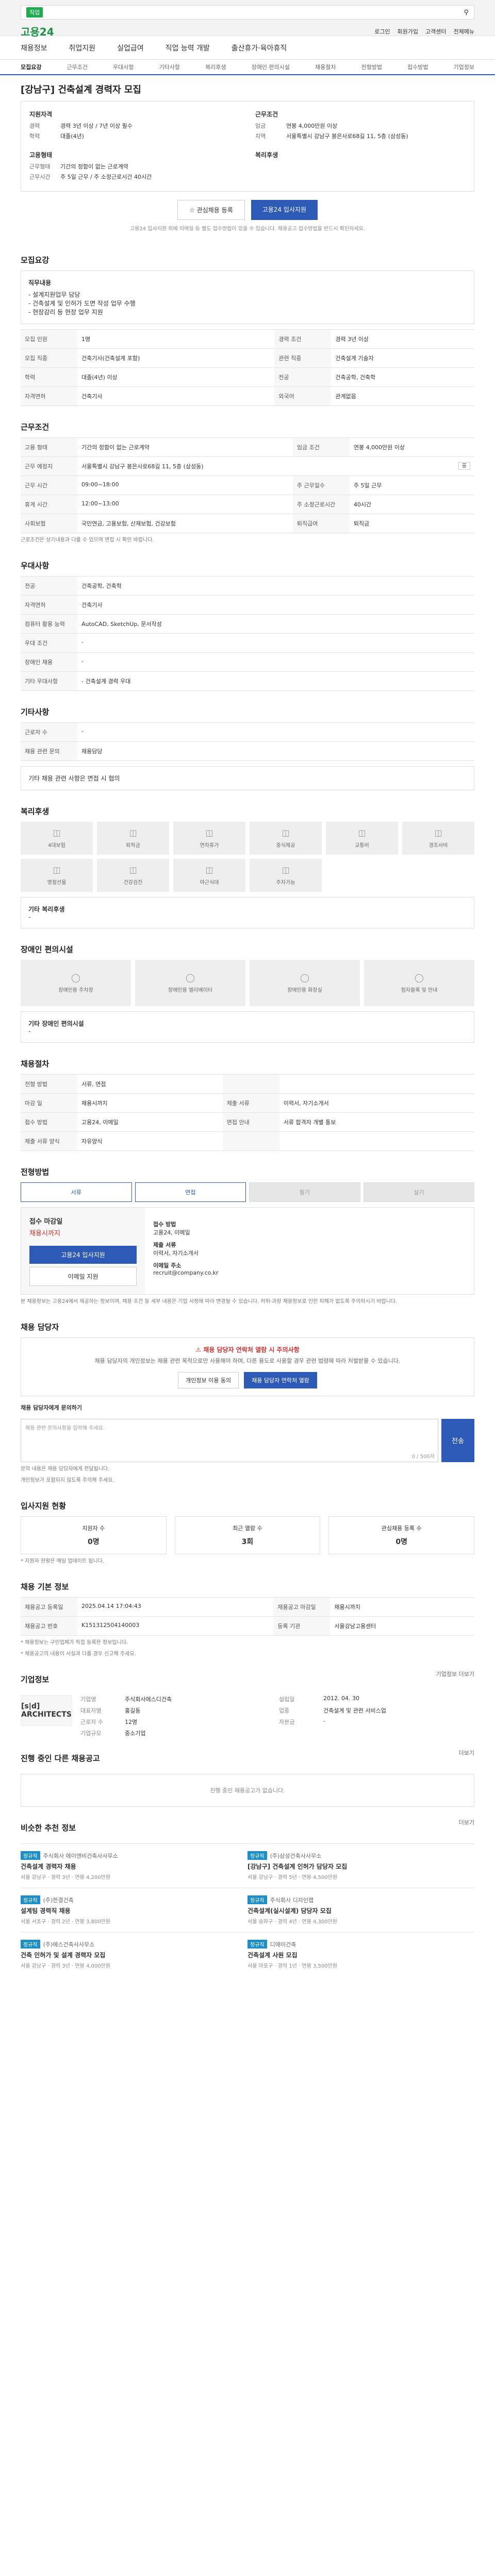 Image resolution: width=495 pixels, height=2576 pixels. What do you see at coordinates (176, 339) in the screenshot?
I see `table-value: 1명` at bounding box center [176, 339].